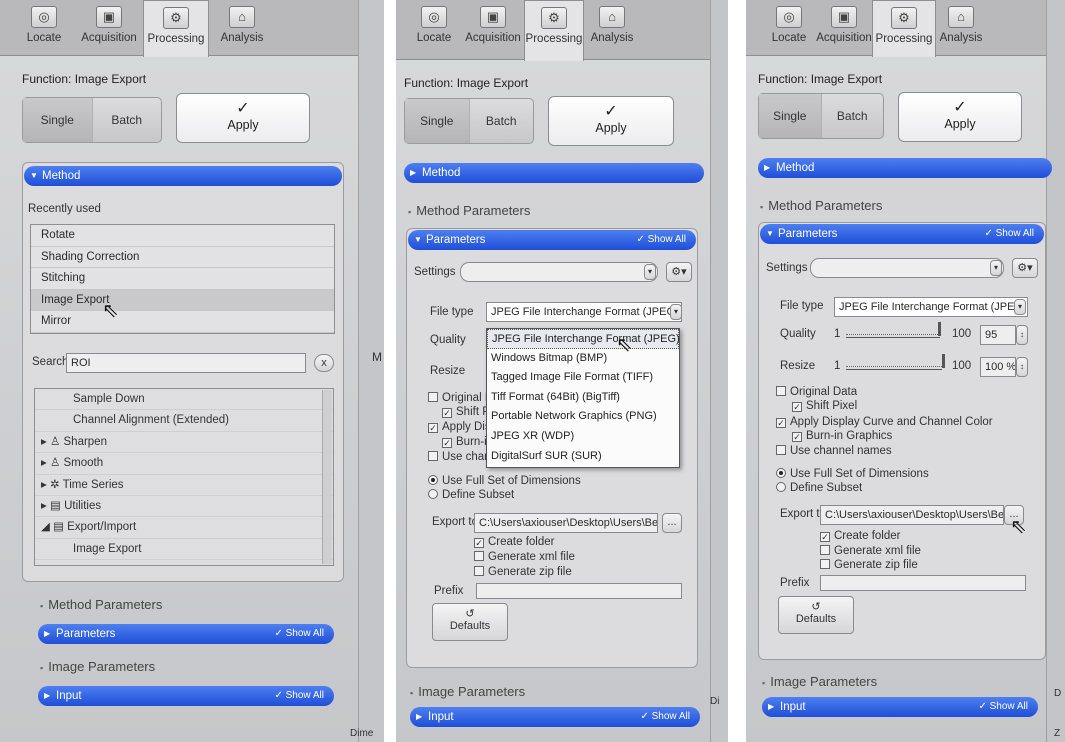 Image resolution: width=1065 pixels, height=742 pixels. Describe the element at coordinates (324, 363) in the screenshot. I see `clear-search-button: x` at that location.